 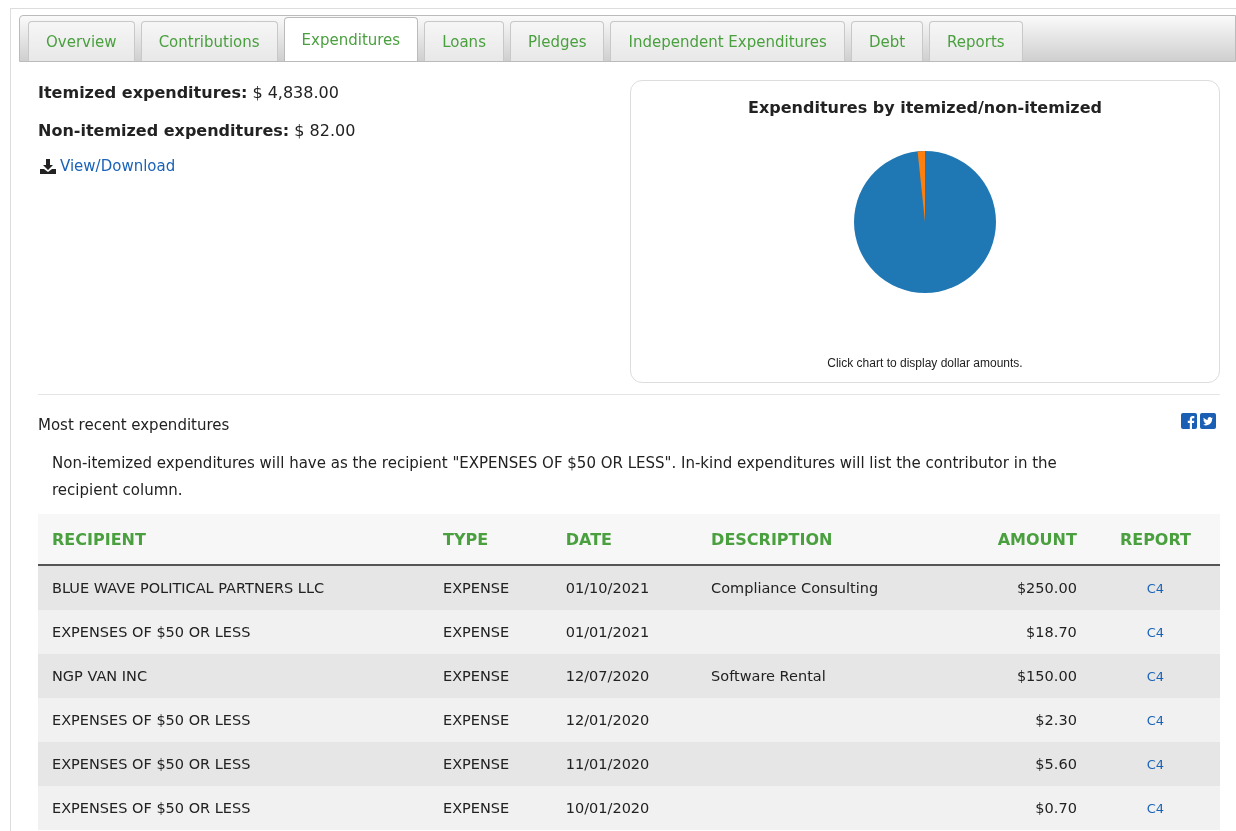 What do you see at coordinates (555, 477) in the screenshot?
I see `note-text: Non-itemized expenditures will have as the recipient "EXPENSES OF $50 OR LESS". In-kind expenditures will list the contributor in the recipient column.` at bounding box center [555, 477].